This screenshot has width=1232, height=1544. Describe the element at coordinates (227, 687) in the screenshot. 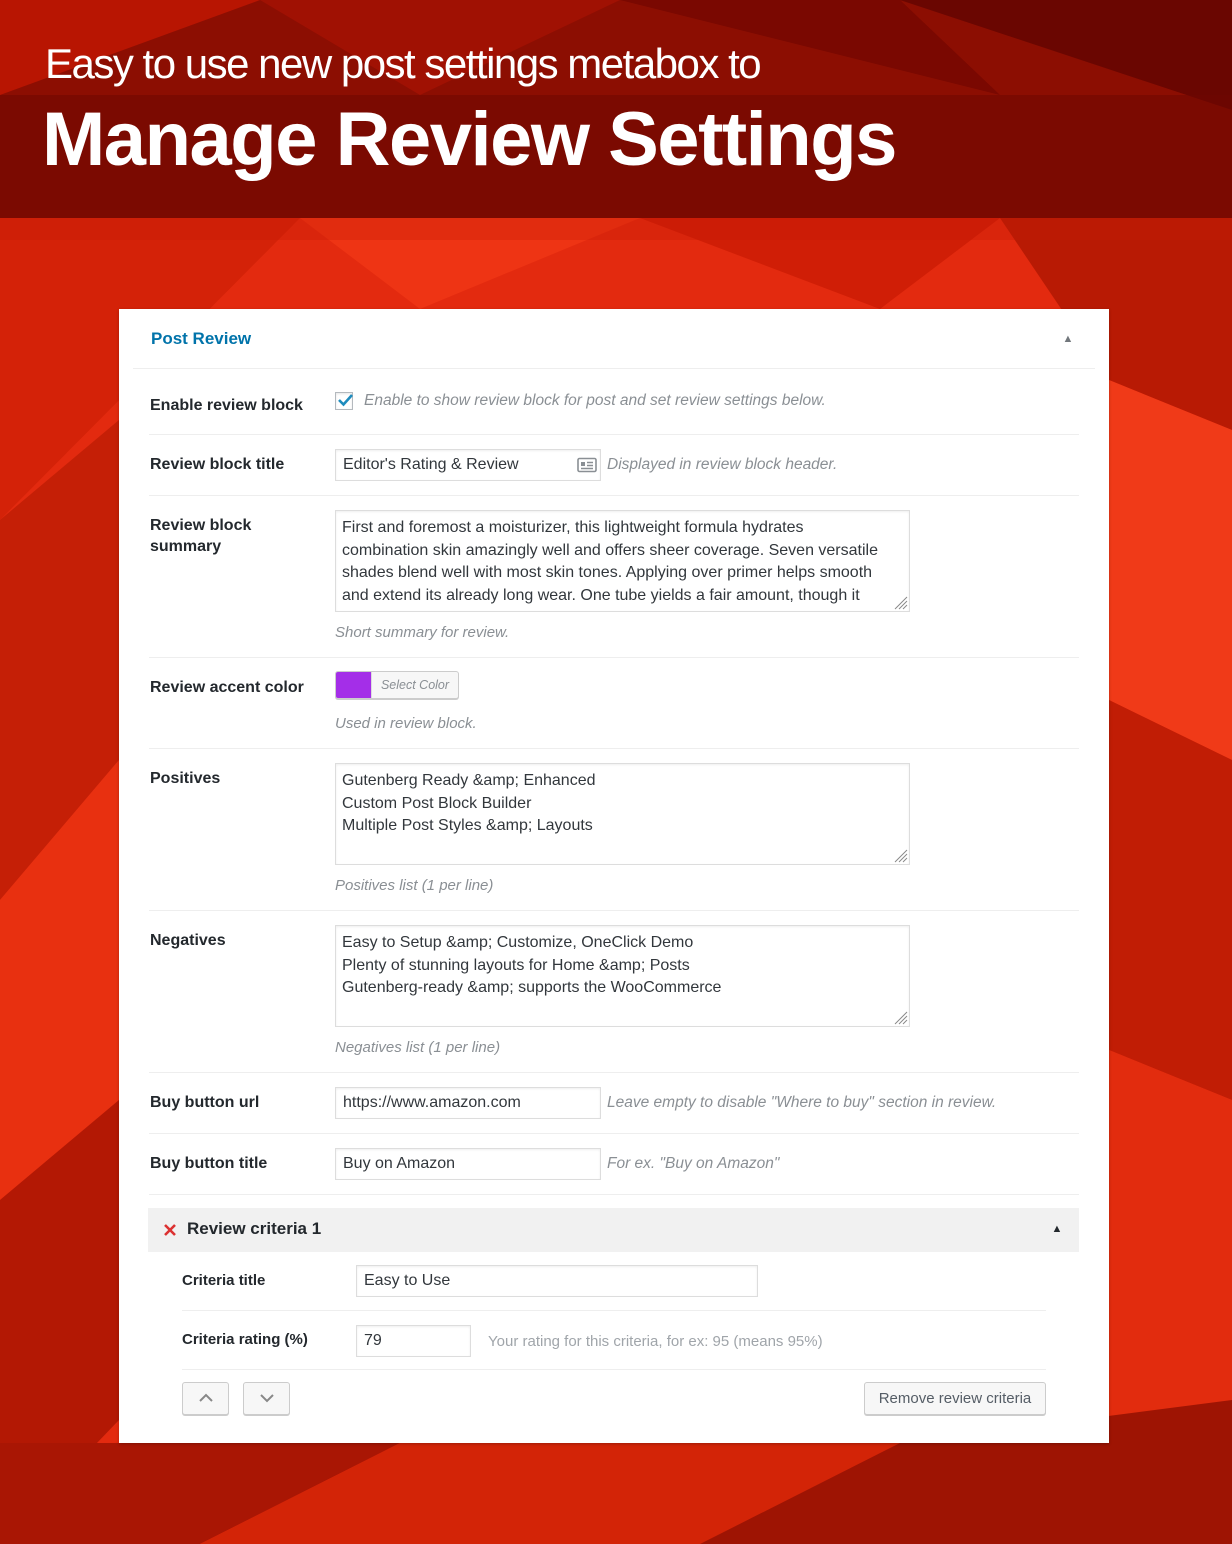

I see `accent-color-label: Review accent color` at that location.